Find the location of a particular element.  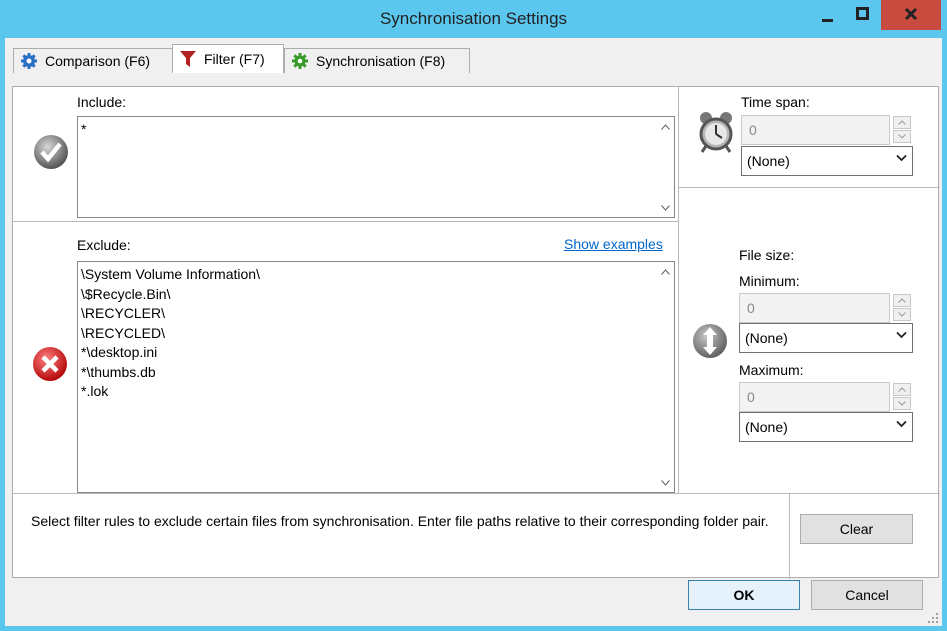

close-button is located at coordinates (911, 15).